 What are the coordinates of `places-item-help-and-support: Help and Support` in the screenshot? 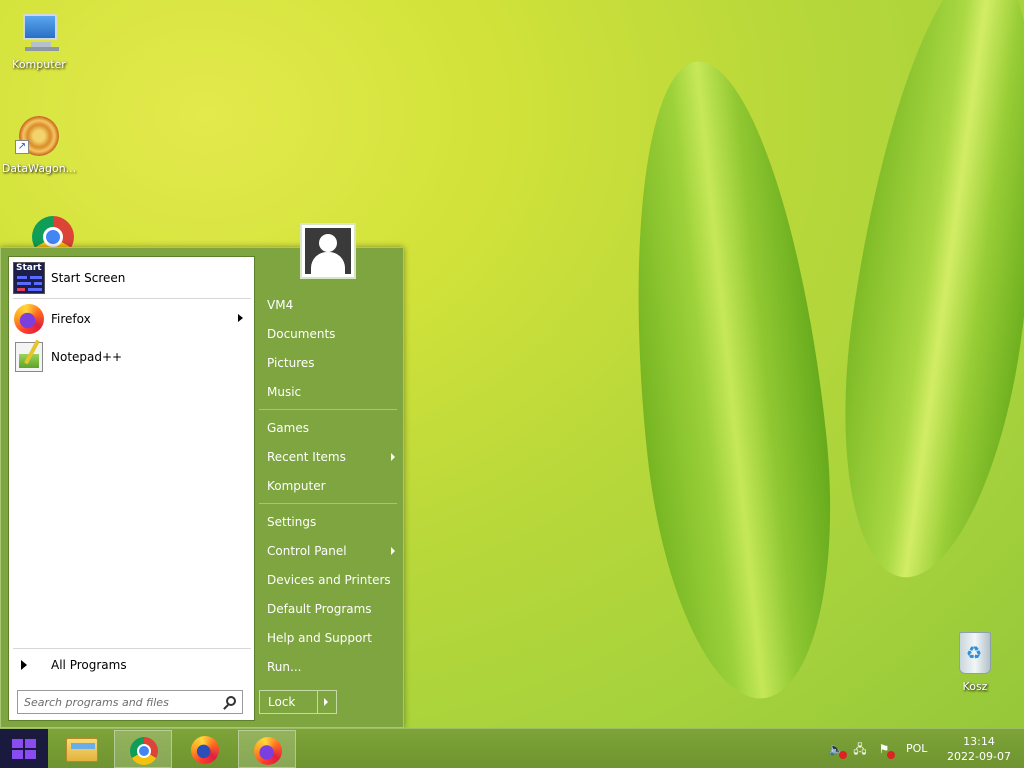 It's located at (329, 638).